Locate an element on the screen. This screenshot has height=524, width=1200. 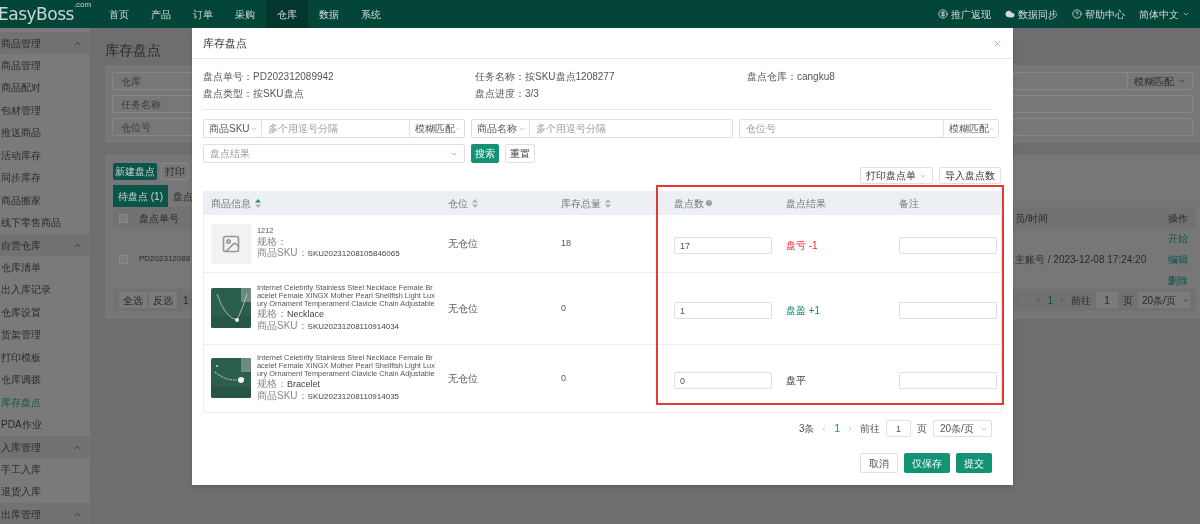
count-input: 1 is located at coordinates (723, 310).